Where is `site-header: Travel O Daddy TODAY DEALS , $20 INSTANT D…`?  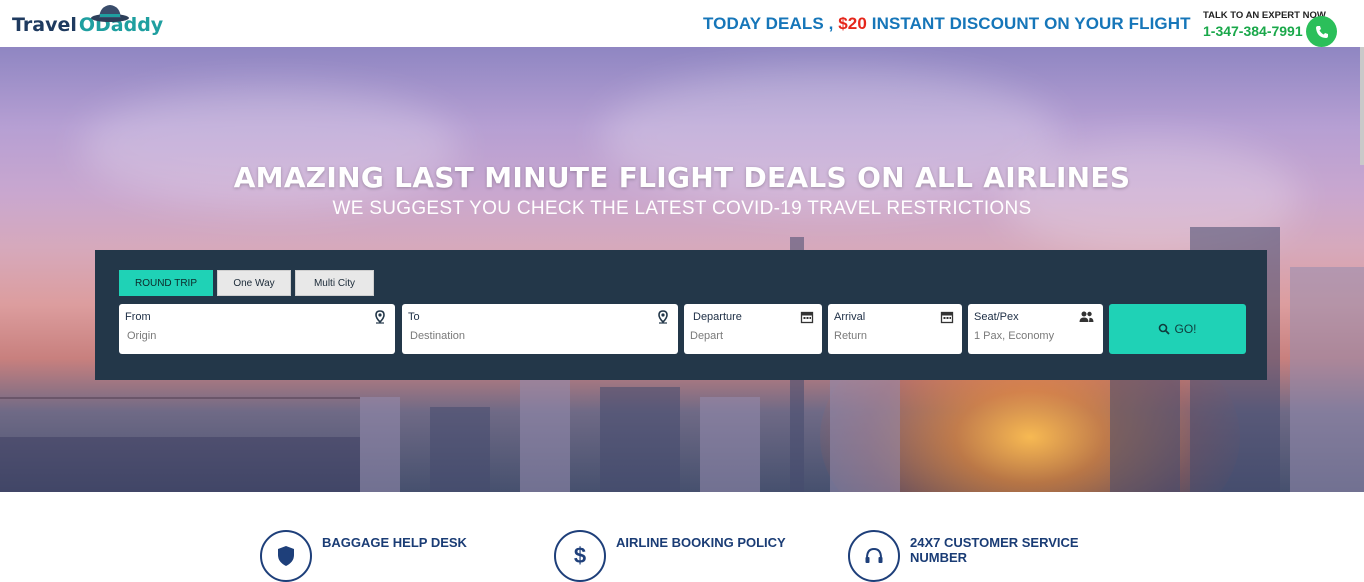
site-header: Travel O Daddy TODAY DEALS , $20 INSTANT D… is located at coordinates (682, 23).